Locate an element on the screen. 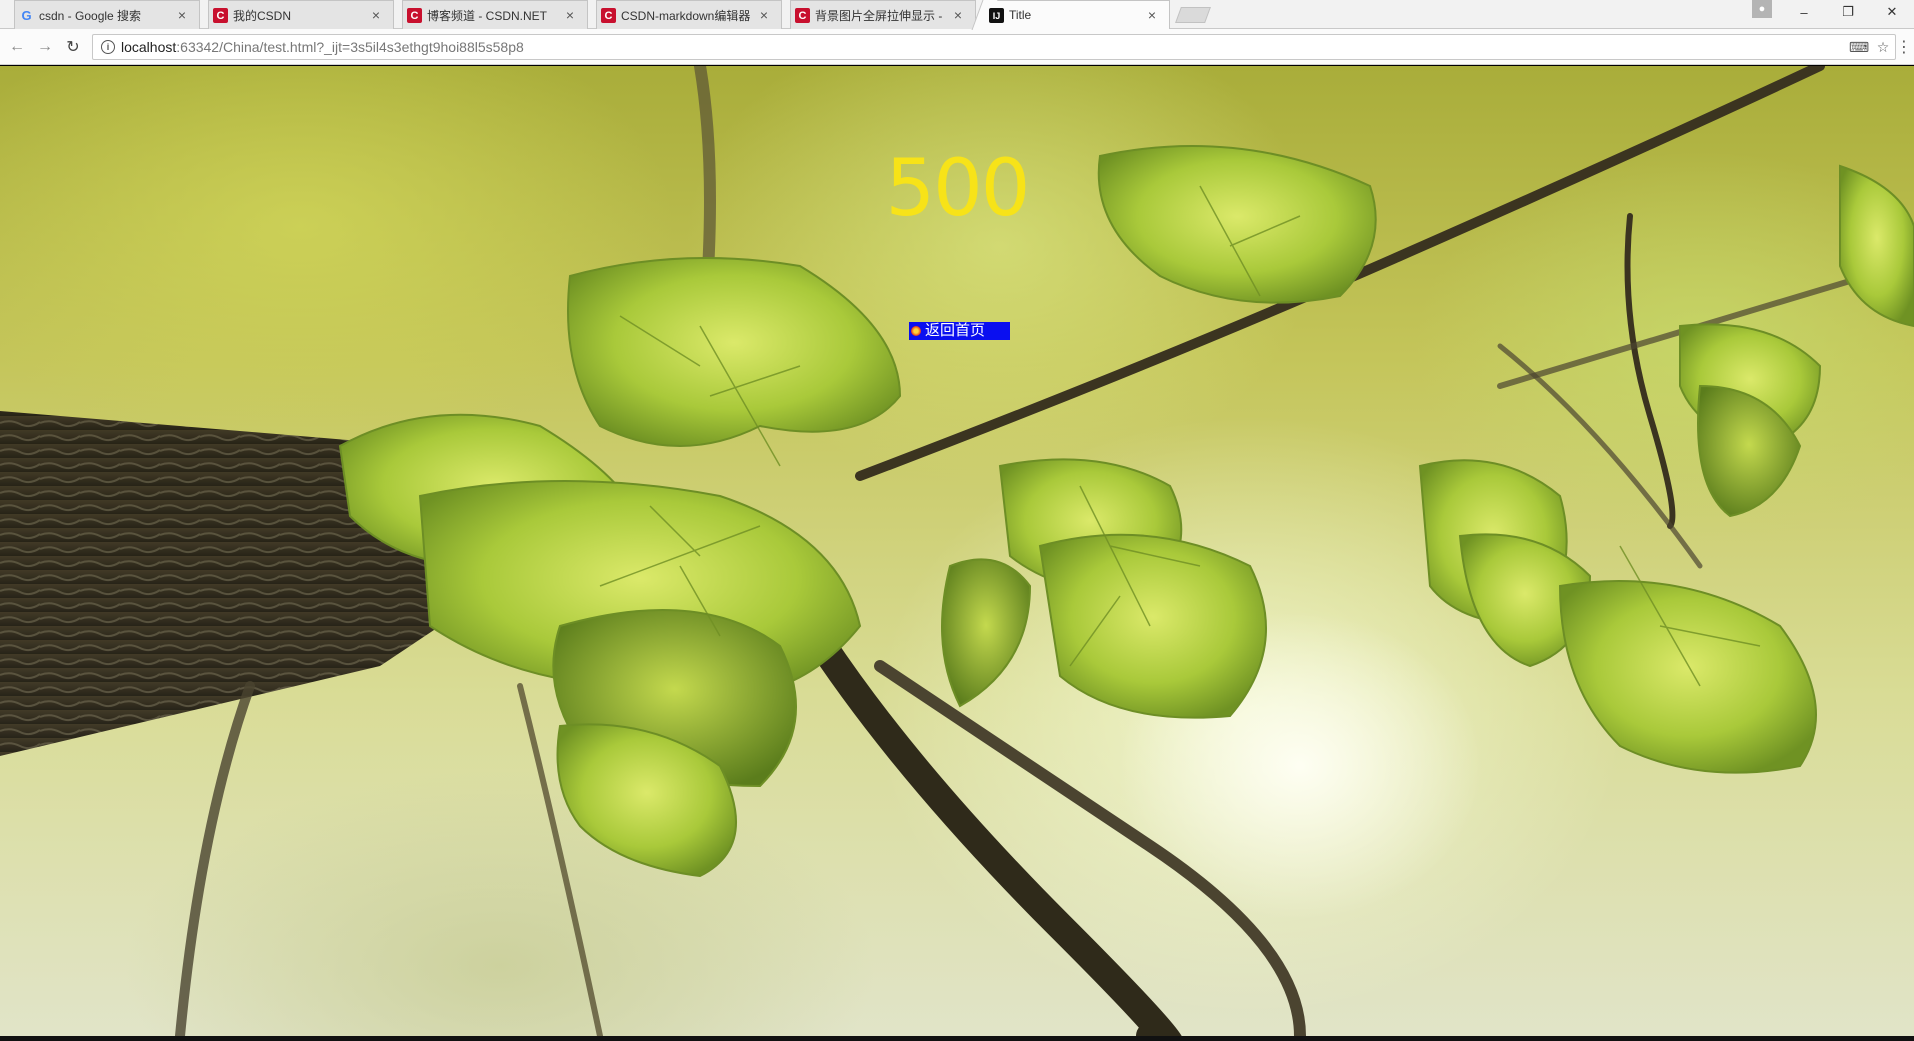 The width and height of the screenshot is (1914, 1041). translate-icon: ⌨ is located at coordinates (1859, 47).